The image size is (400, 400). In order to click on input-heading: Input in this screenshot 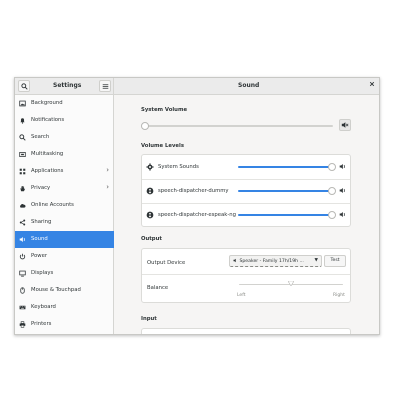, I will do `click(149, 319)`.